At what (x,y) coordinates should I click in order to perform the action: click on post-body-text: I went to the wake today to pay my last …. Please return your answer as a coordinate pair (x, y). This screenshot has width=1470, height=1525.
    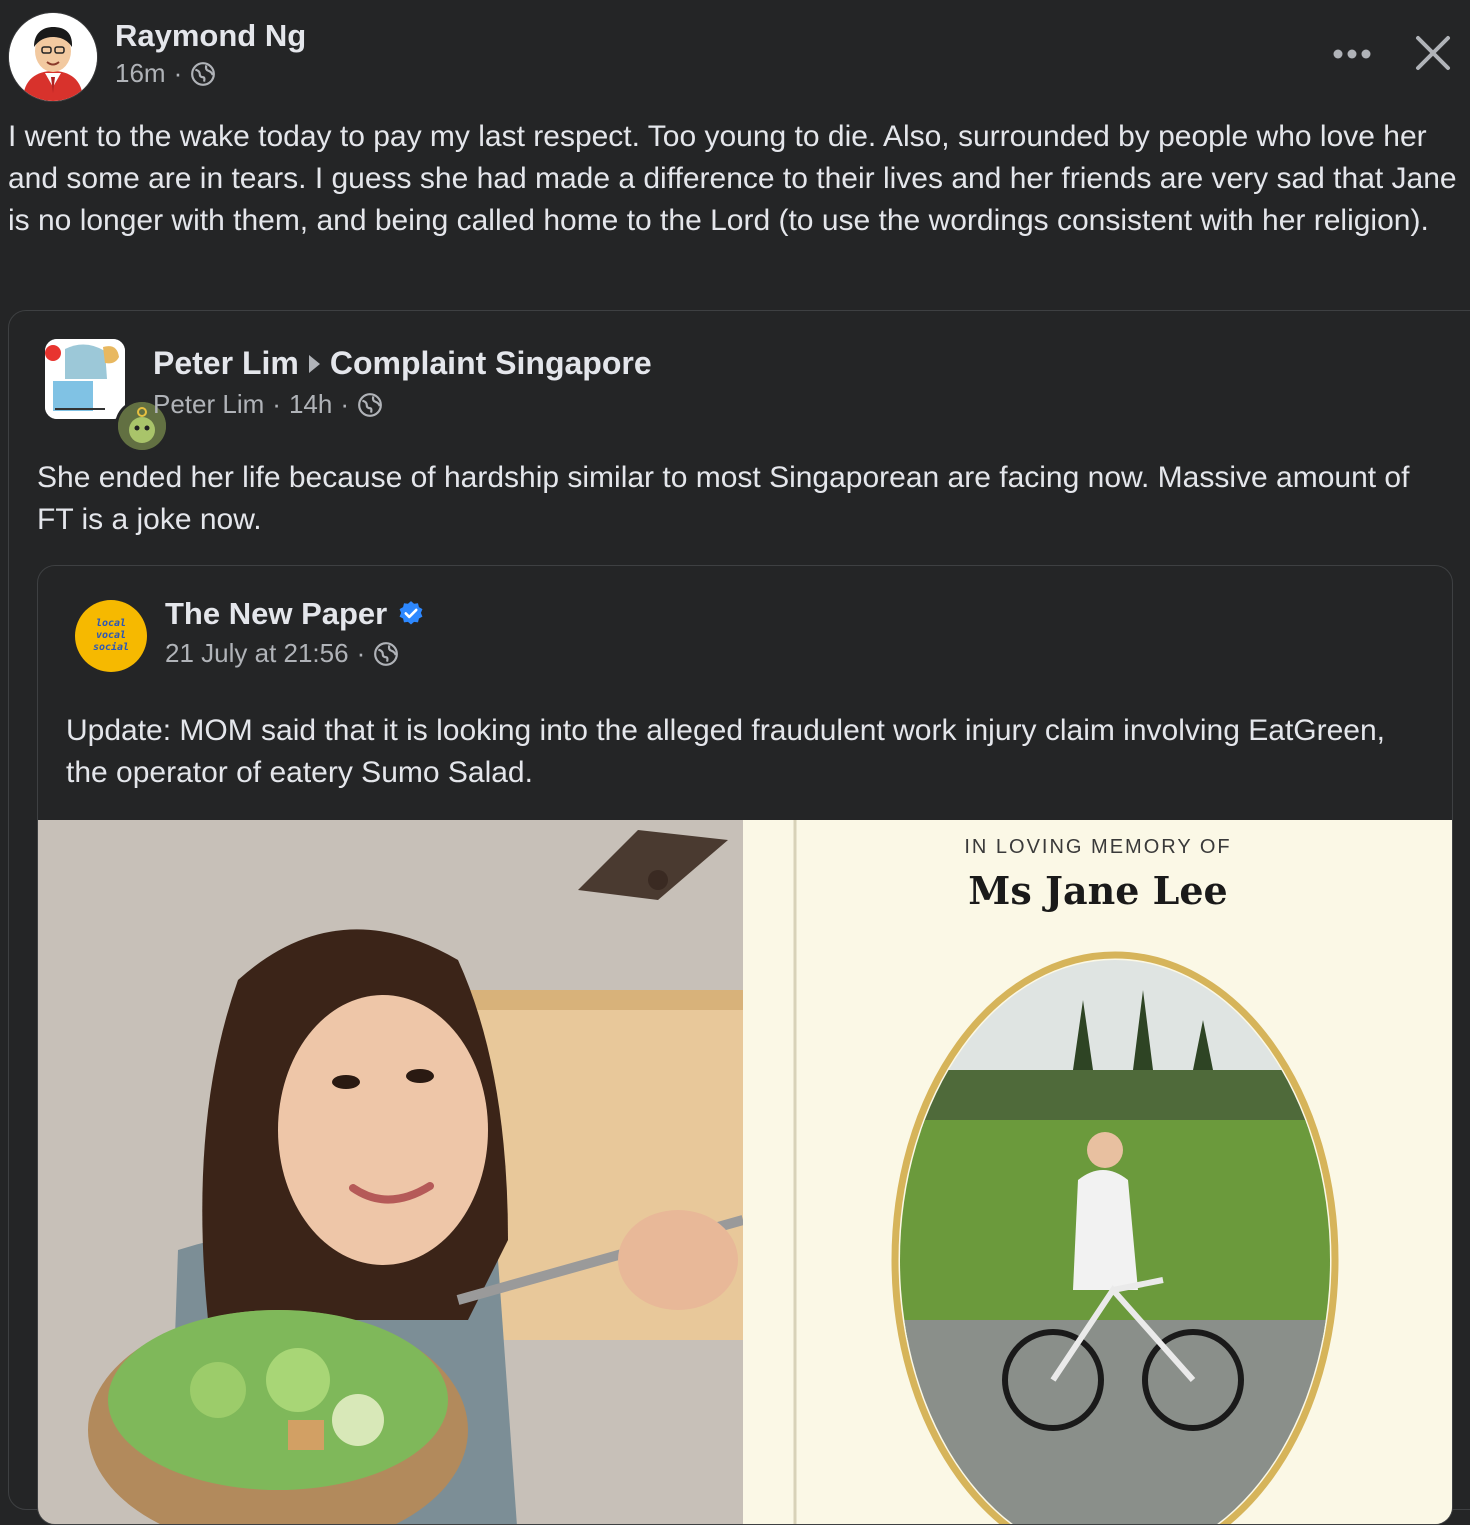
    Looking at the image, I should click on (732, 178).